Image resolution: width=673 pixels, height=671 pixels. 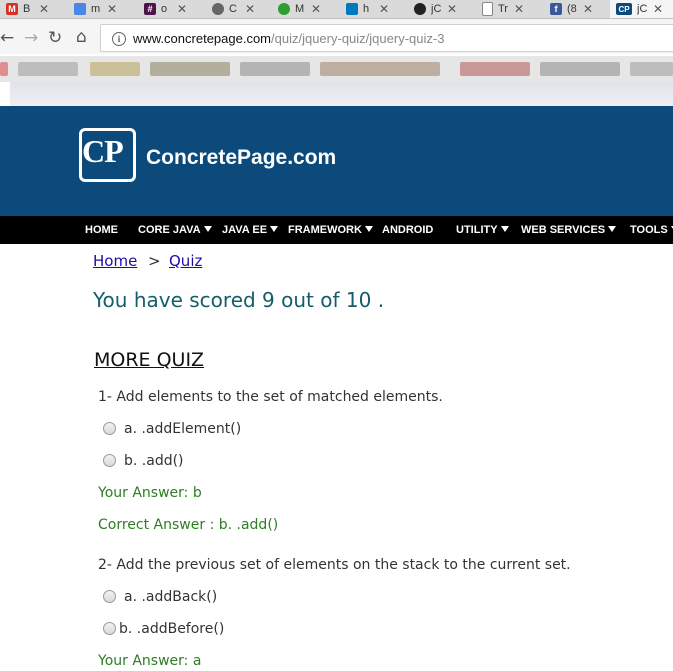 What do you see at coordinates (556, 9) in the screenshot?
I see `facebook-icon: f` at bounding box center [556, 9].